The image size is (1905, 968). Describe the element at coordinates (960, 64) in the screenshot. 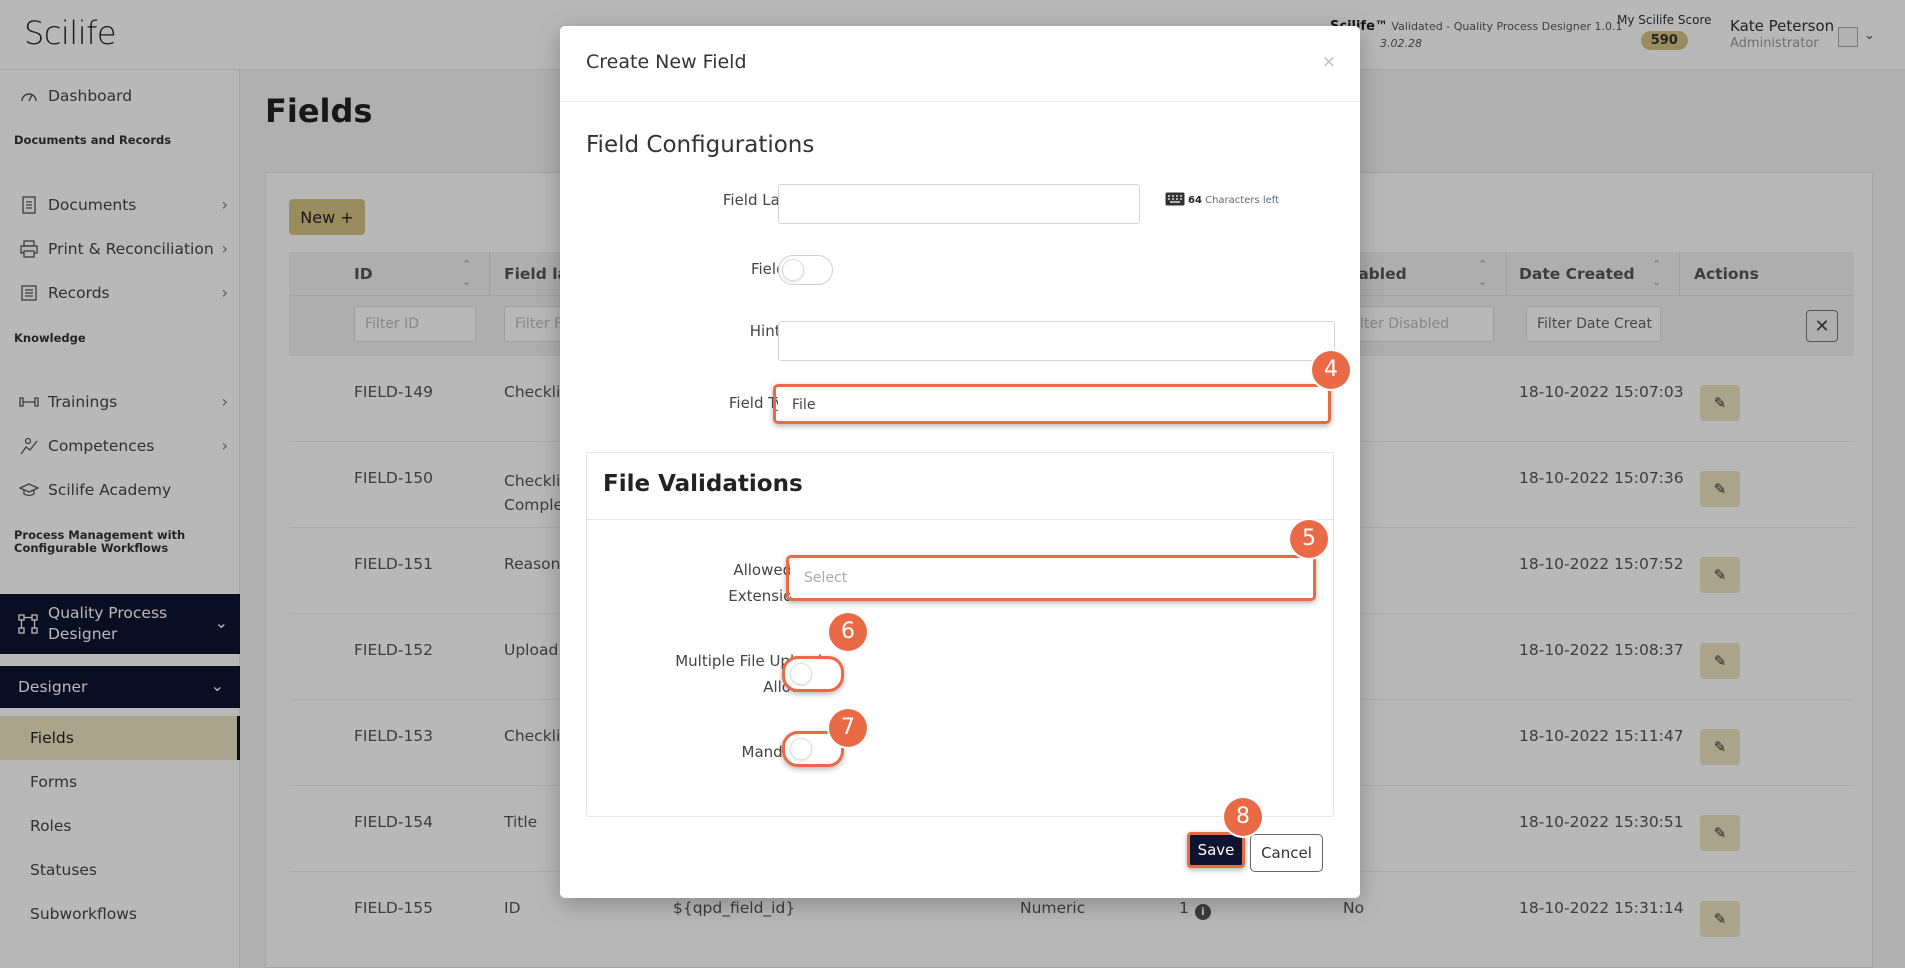

I see `modal-header: Create New Field ×` at that location.